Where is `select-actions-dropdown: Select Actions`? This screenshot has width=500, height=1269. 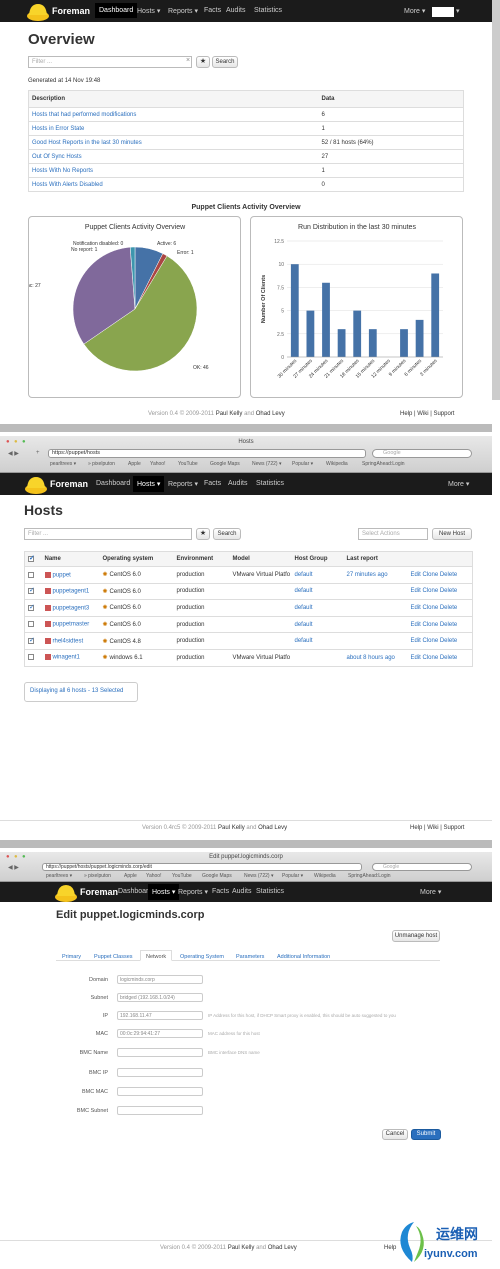 select-actions-dropdown: Select Actions is located at coordinates (393, 534).